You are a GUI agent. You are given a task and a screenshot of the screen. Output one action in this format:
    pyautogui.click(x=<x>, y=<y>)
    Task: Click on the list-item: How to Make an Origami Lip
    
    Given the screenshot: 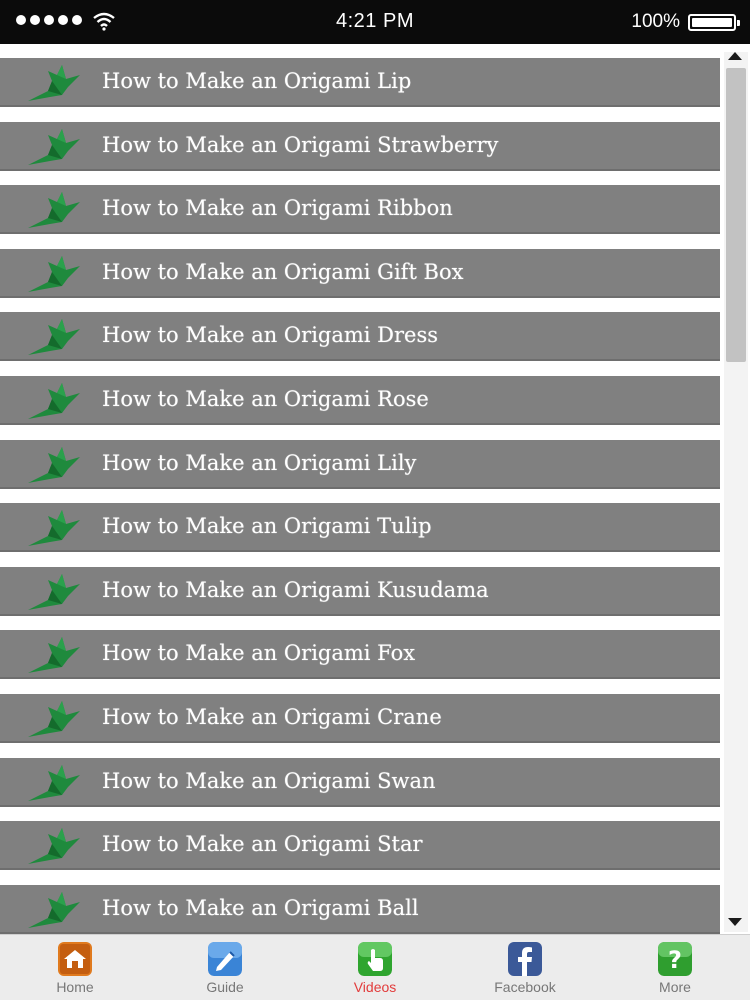 What is the action you would take?
    pyautogui.click(x=360, y=82)
    